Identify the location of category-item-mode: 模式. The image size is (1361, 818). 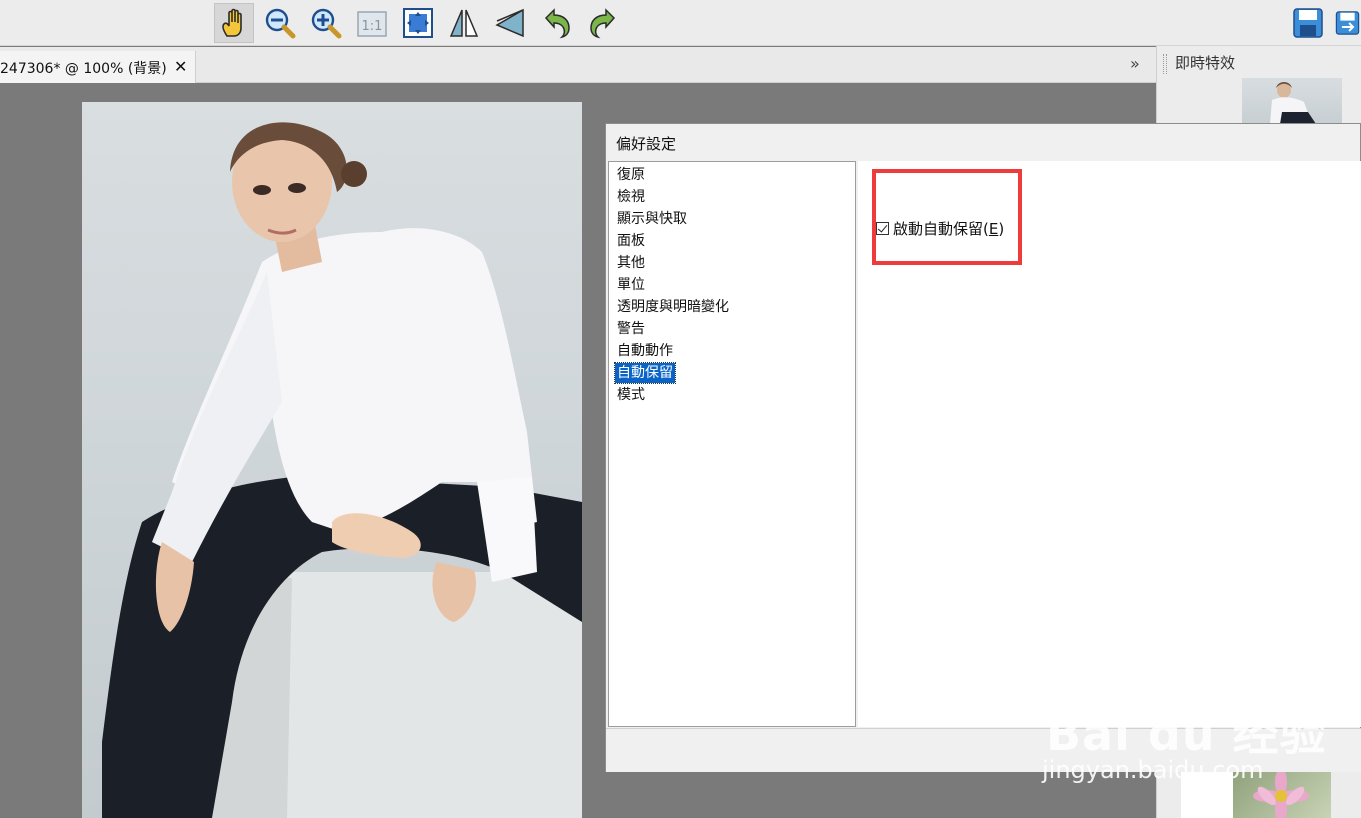
(631, 395).